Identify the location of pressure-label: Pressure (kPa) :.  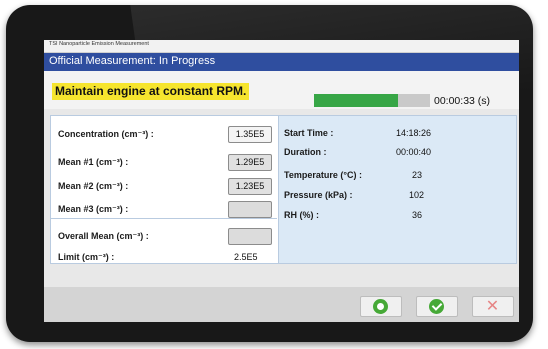
(318, 195).